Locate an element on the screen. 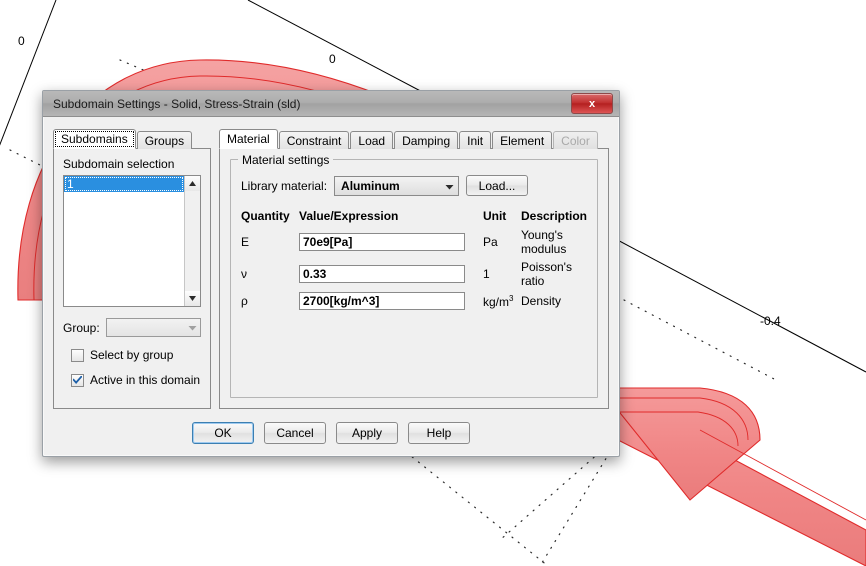  tab-constraint: Constraint is located at coordinates (314, 140).